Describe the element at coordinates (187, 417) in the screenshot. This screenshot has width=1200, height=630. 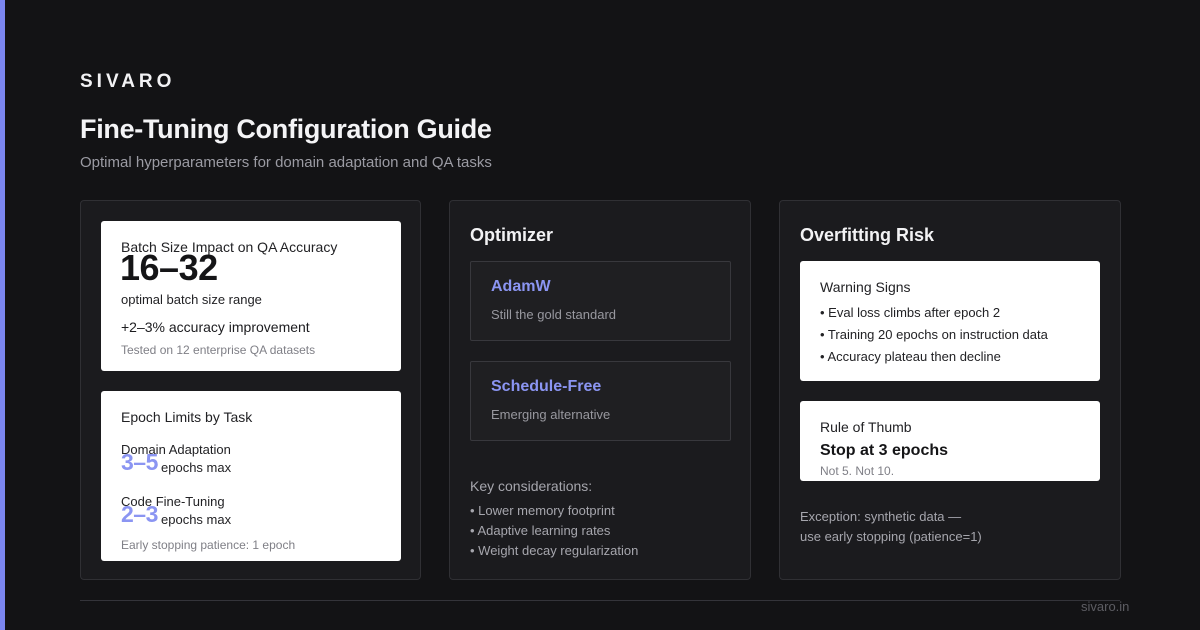
I see `epoch-limits-label: Epoch Limits by Task` at that location.